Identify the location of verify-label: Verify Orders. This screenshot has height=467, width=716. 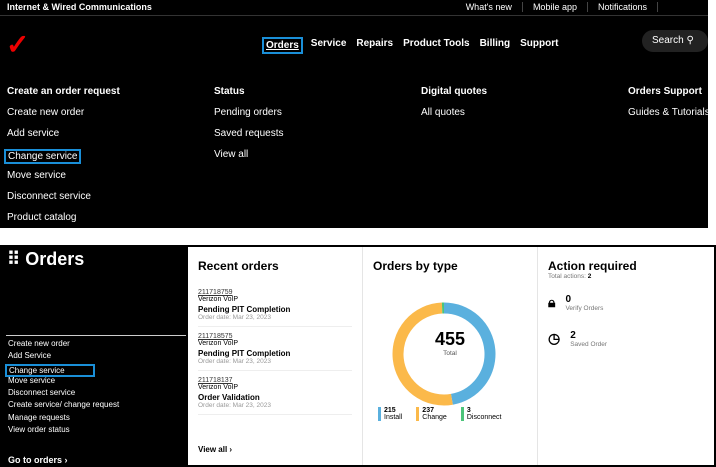
(584, 308).